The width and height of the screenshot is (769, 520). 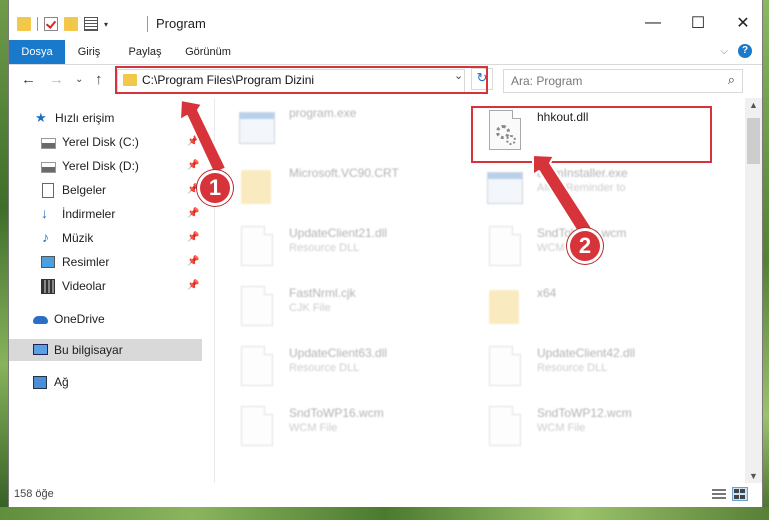 I want to click on callout-step-2: 2, so click(x=585, y=246).